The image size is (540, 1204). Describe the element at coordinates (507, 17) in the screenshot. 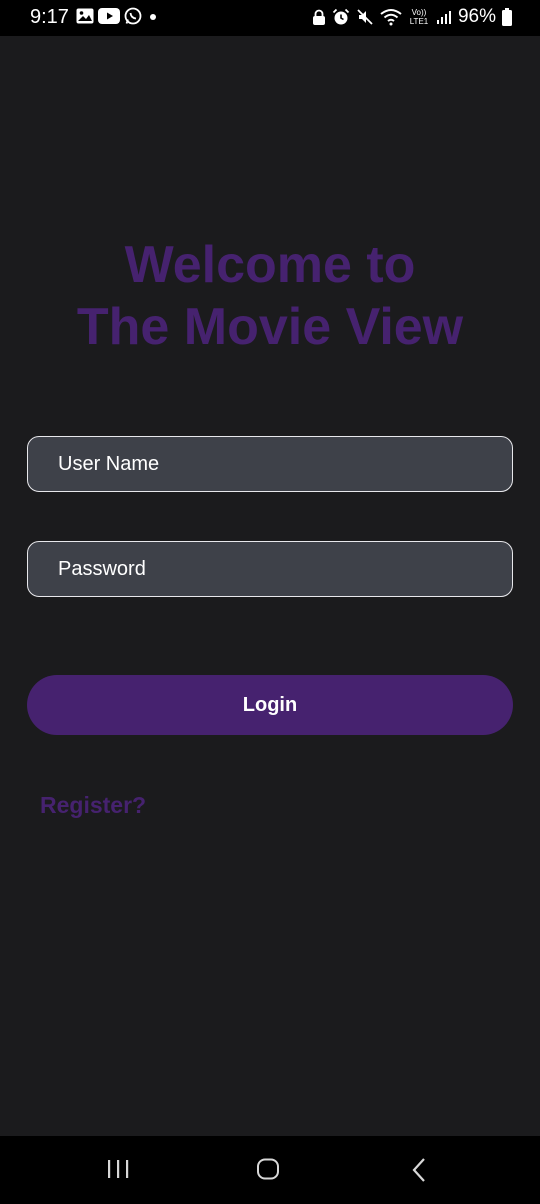

I see `battery-icon` at that location.